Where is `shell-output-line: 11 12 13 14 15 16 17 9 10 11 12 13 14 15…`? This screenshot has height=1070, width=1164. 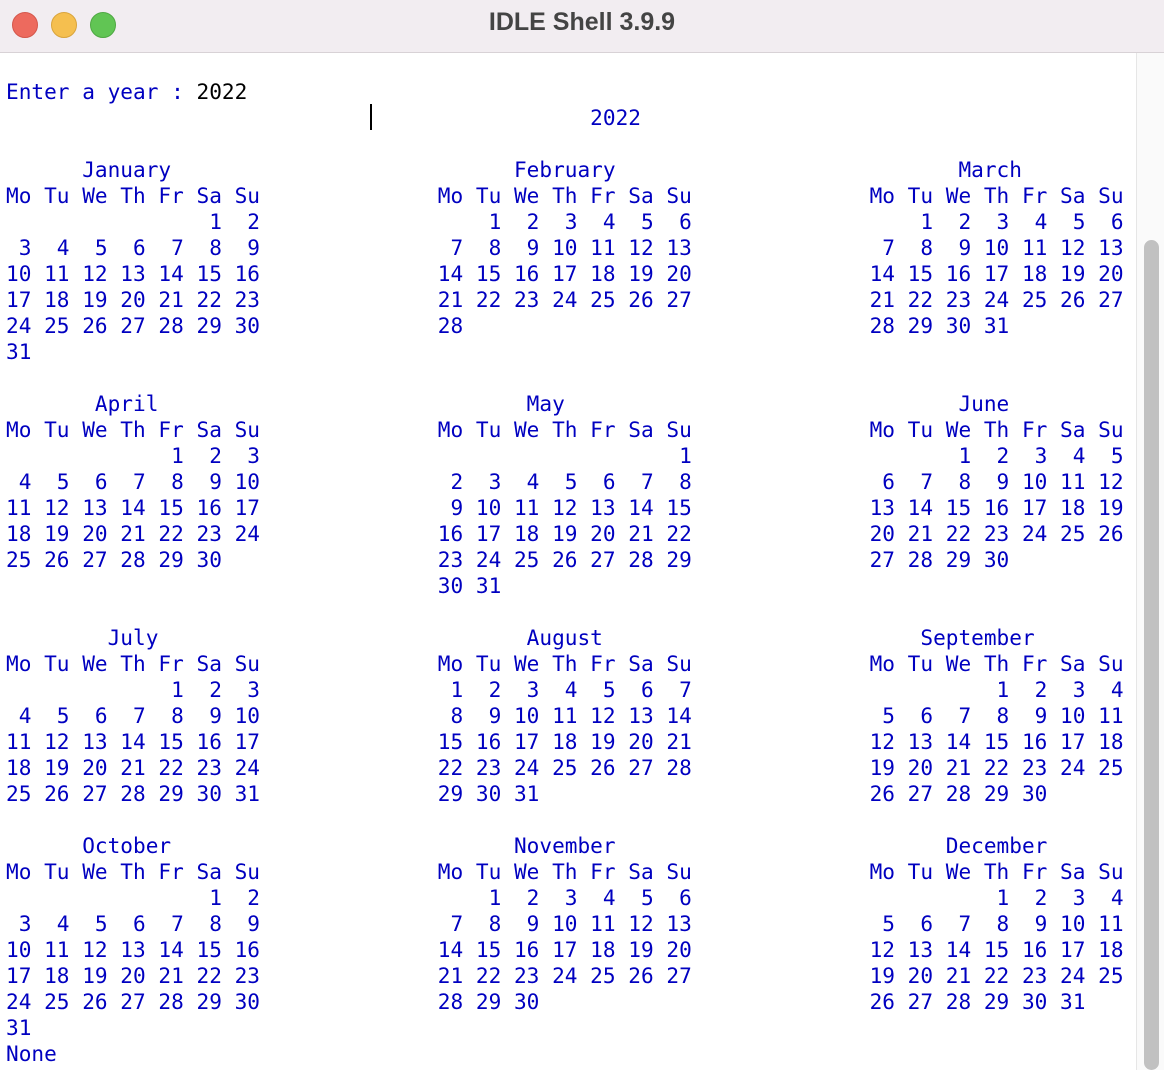
shell-output-line: 11 12 13 14 15 16 17 9 10 11 12 13 14 15… is located at coordinates (565, 507).